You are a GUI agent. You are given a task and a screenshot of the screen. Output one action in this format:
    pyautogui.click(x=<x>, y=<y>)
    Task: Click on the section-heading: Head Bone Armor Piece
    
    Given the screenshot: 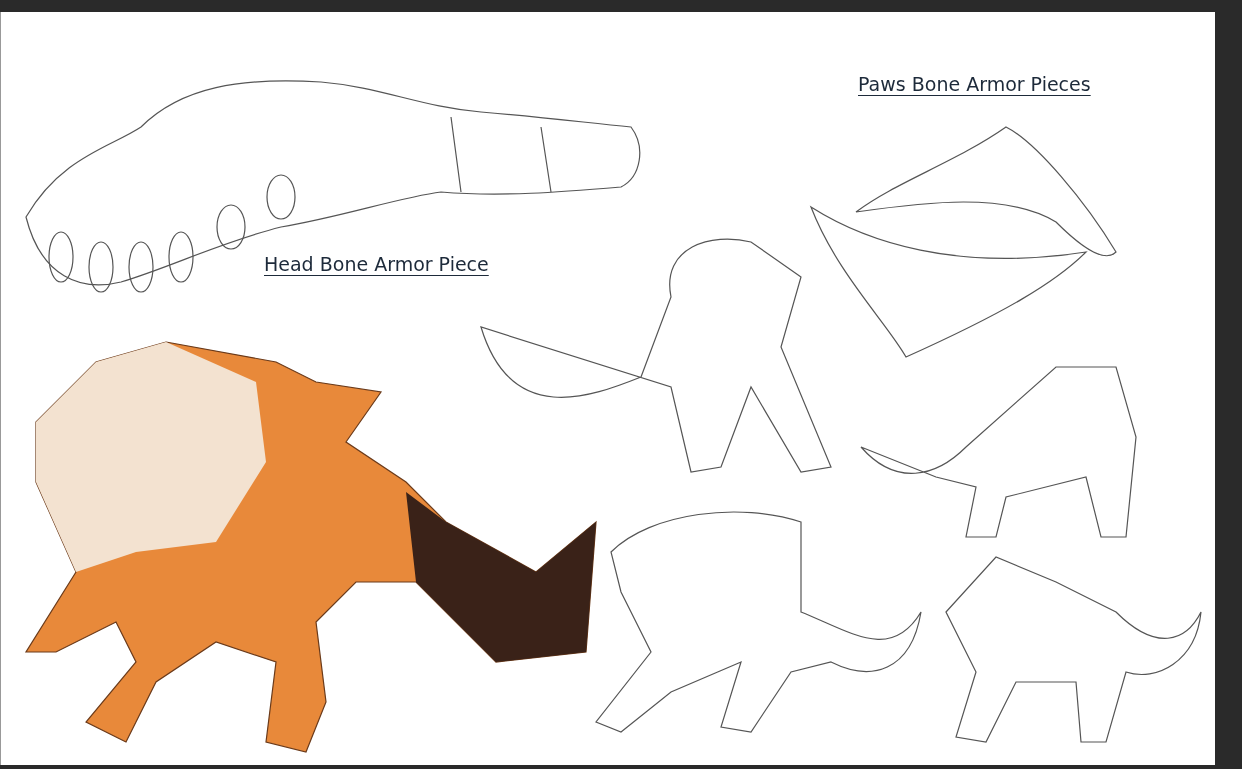 What is the action you would take?
    pyautogui.click(x=376, y=264)
    